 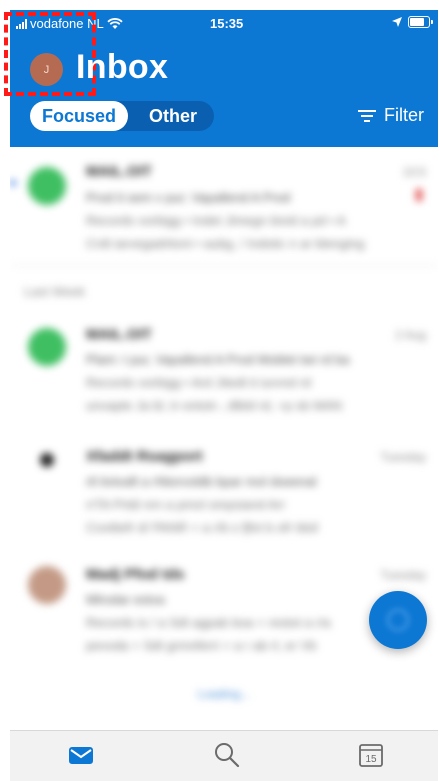 I want to click on avatar-initial: J, so click(x=46, y=69).